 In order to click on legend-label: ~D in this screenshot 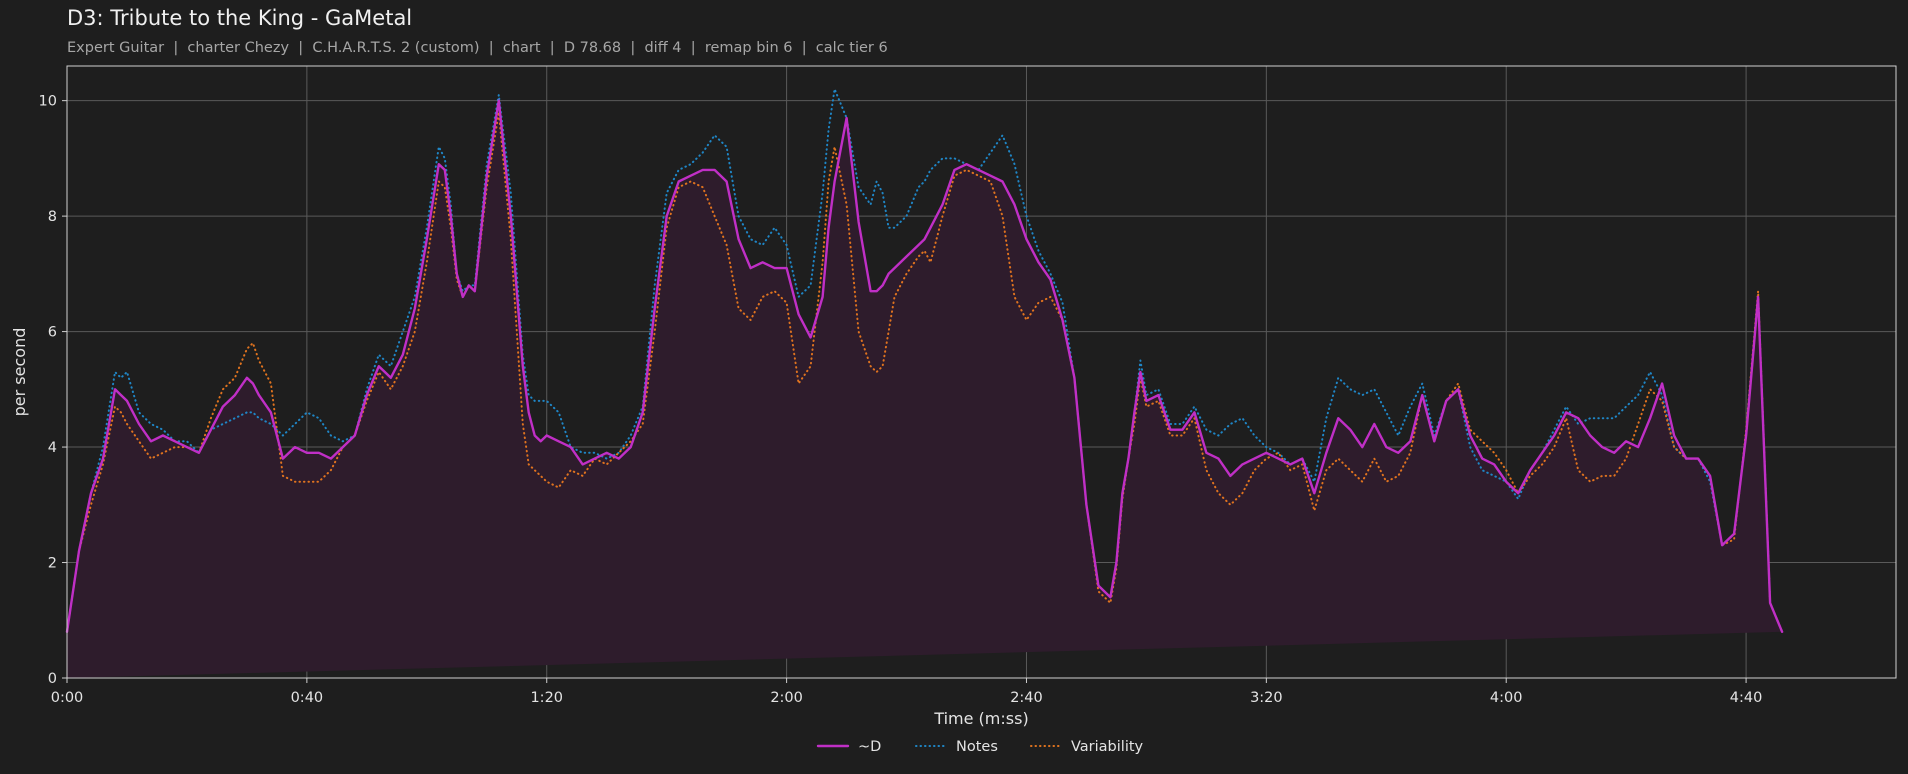, I will do `click(869, 747)`.